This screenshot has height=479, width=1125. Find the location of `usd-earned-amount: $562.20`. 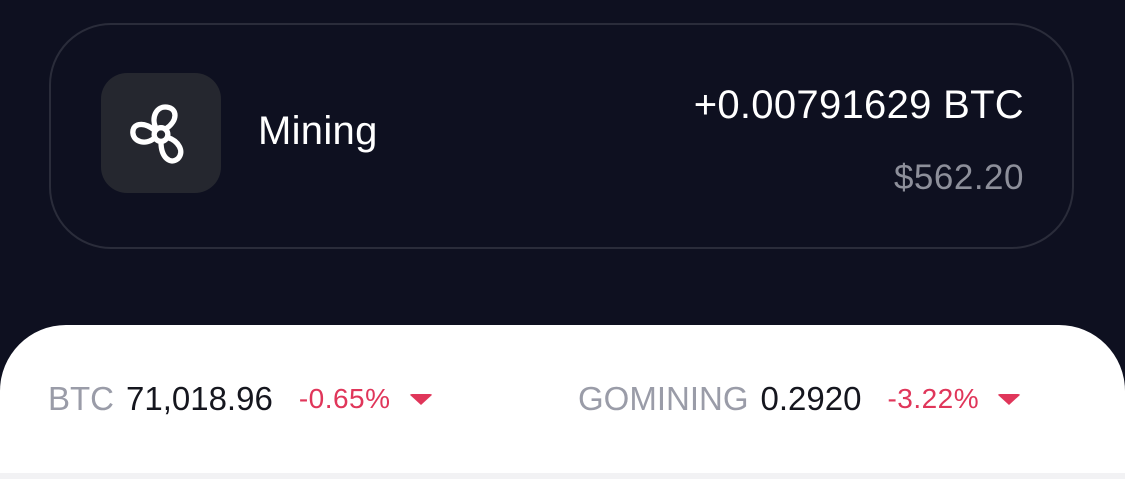

usd-earned-amount: $562.20 is located at coordinates (958, 177).